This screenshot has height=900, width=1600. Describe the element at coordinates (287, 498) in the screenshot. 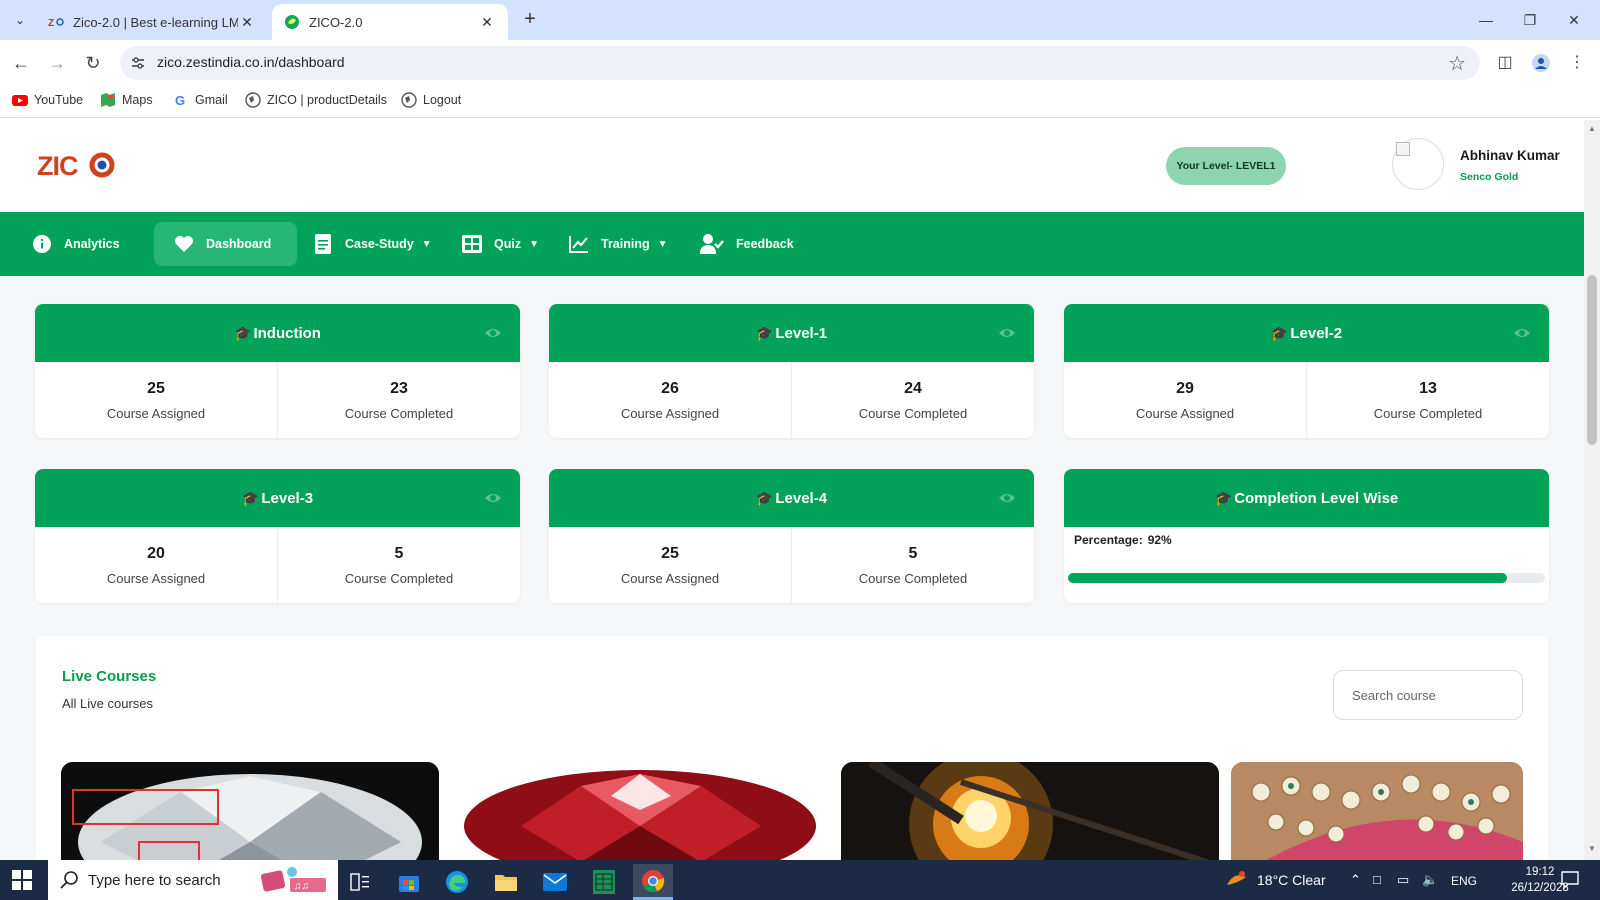

I see `card-title: Level-3` at that location.